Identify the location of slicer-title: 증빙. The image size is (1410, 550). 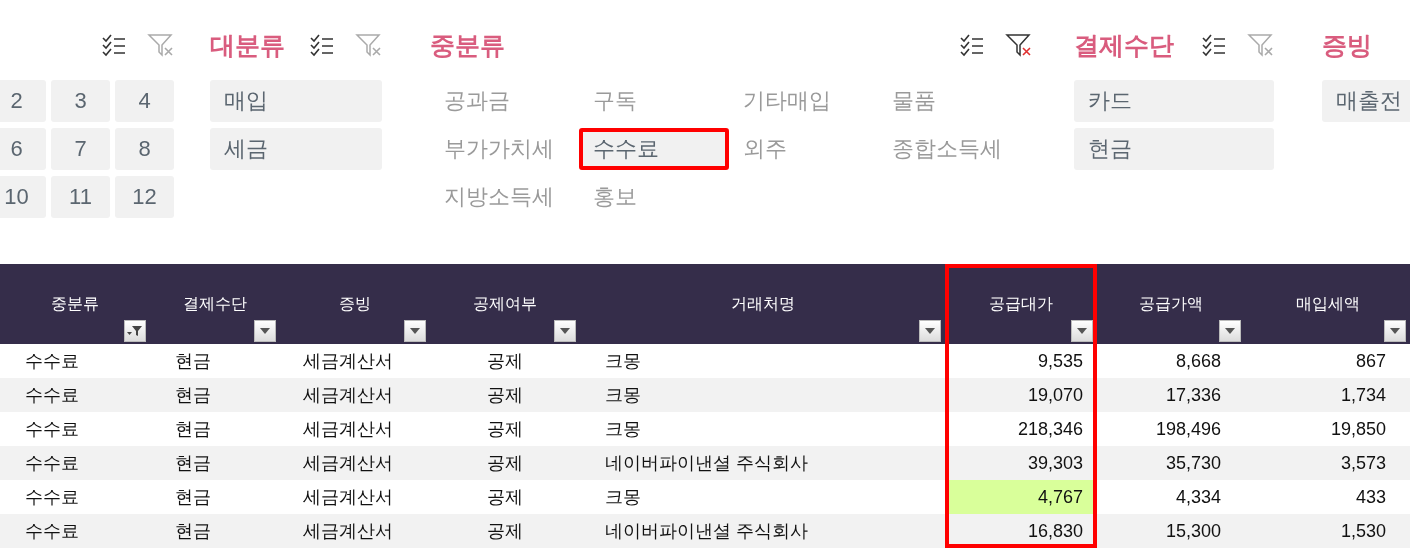
(1347, 45).